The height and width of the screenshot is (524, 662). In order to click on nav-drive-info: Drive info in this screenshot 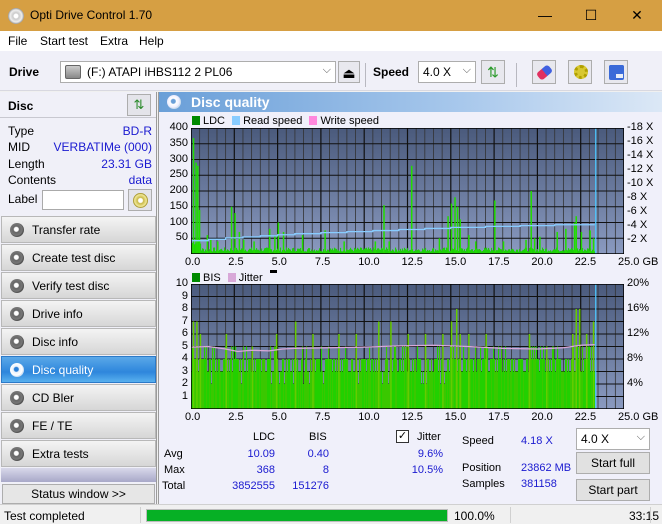, I will do `click(78, 313)`.